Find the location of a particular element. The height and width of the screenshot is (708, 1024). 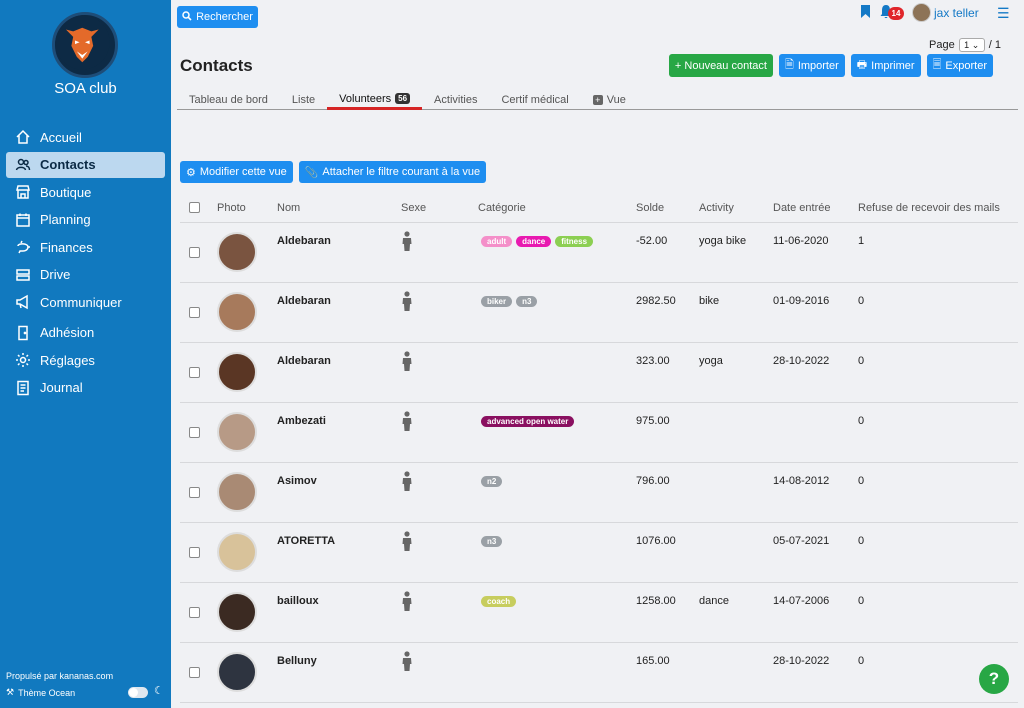

sidebar-item-reglages: Réglages is located at coordinates (85, 360).